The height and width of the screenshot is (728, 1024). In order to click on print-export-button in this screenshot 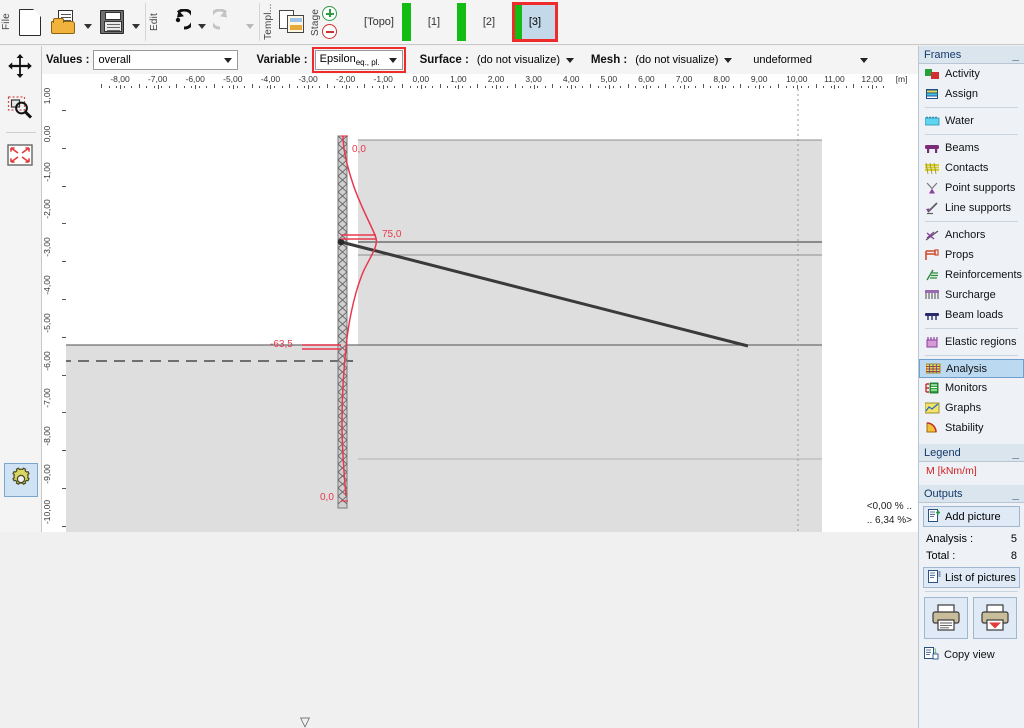, I will do `click(995, 618)`.